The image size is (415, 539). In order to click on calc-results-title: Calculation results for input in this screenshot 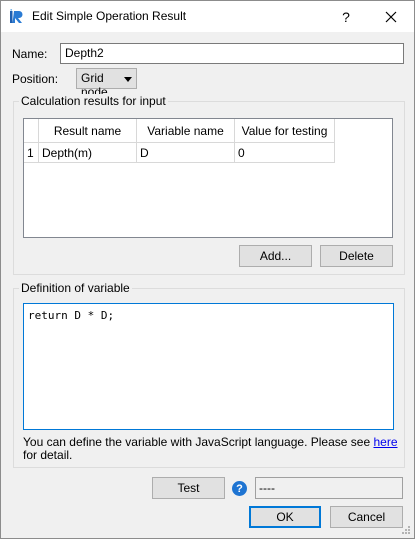, I will do `click(93, 101)`.